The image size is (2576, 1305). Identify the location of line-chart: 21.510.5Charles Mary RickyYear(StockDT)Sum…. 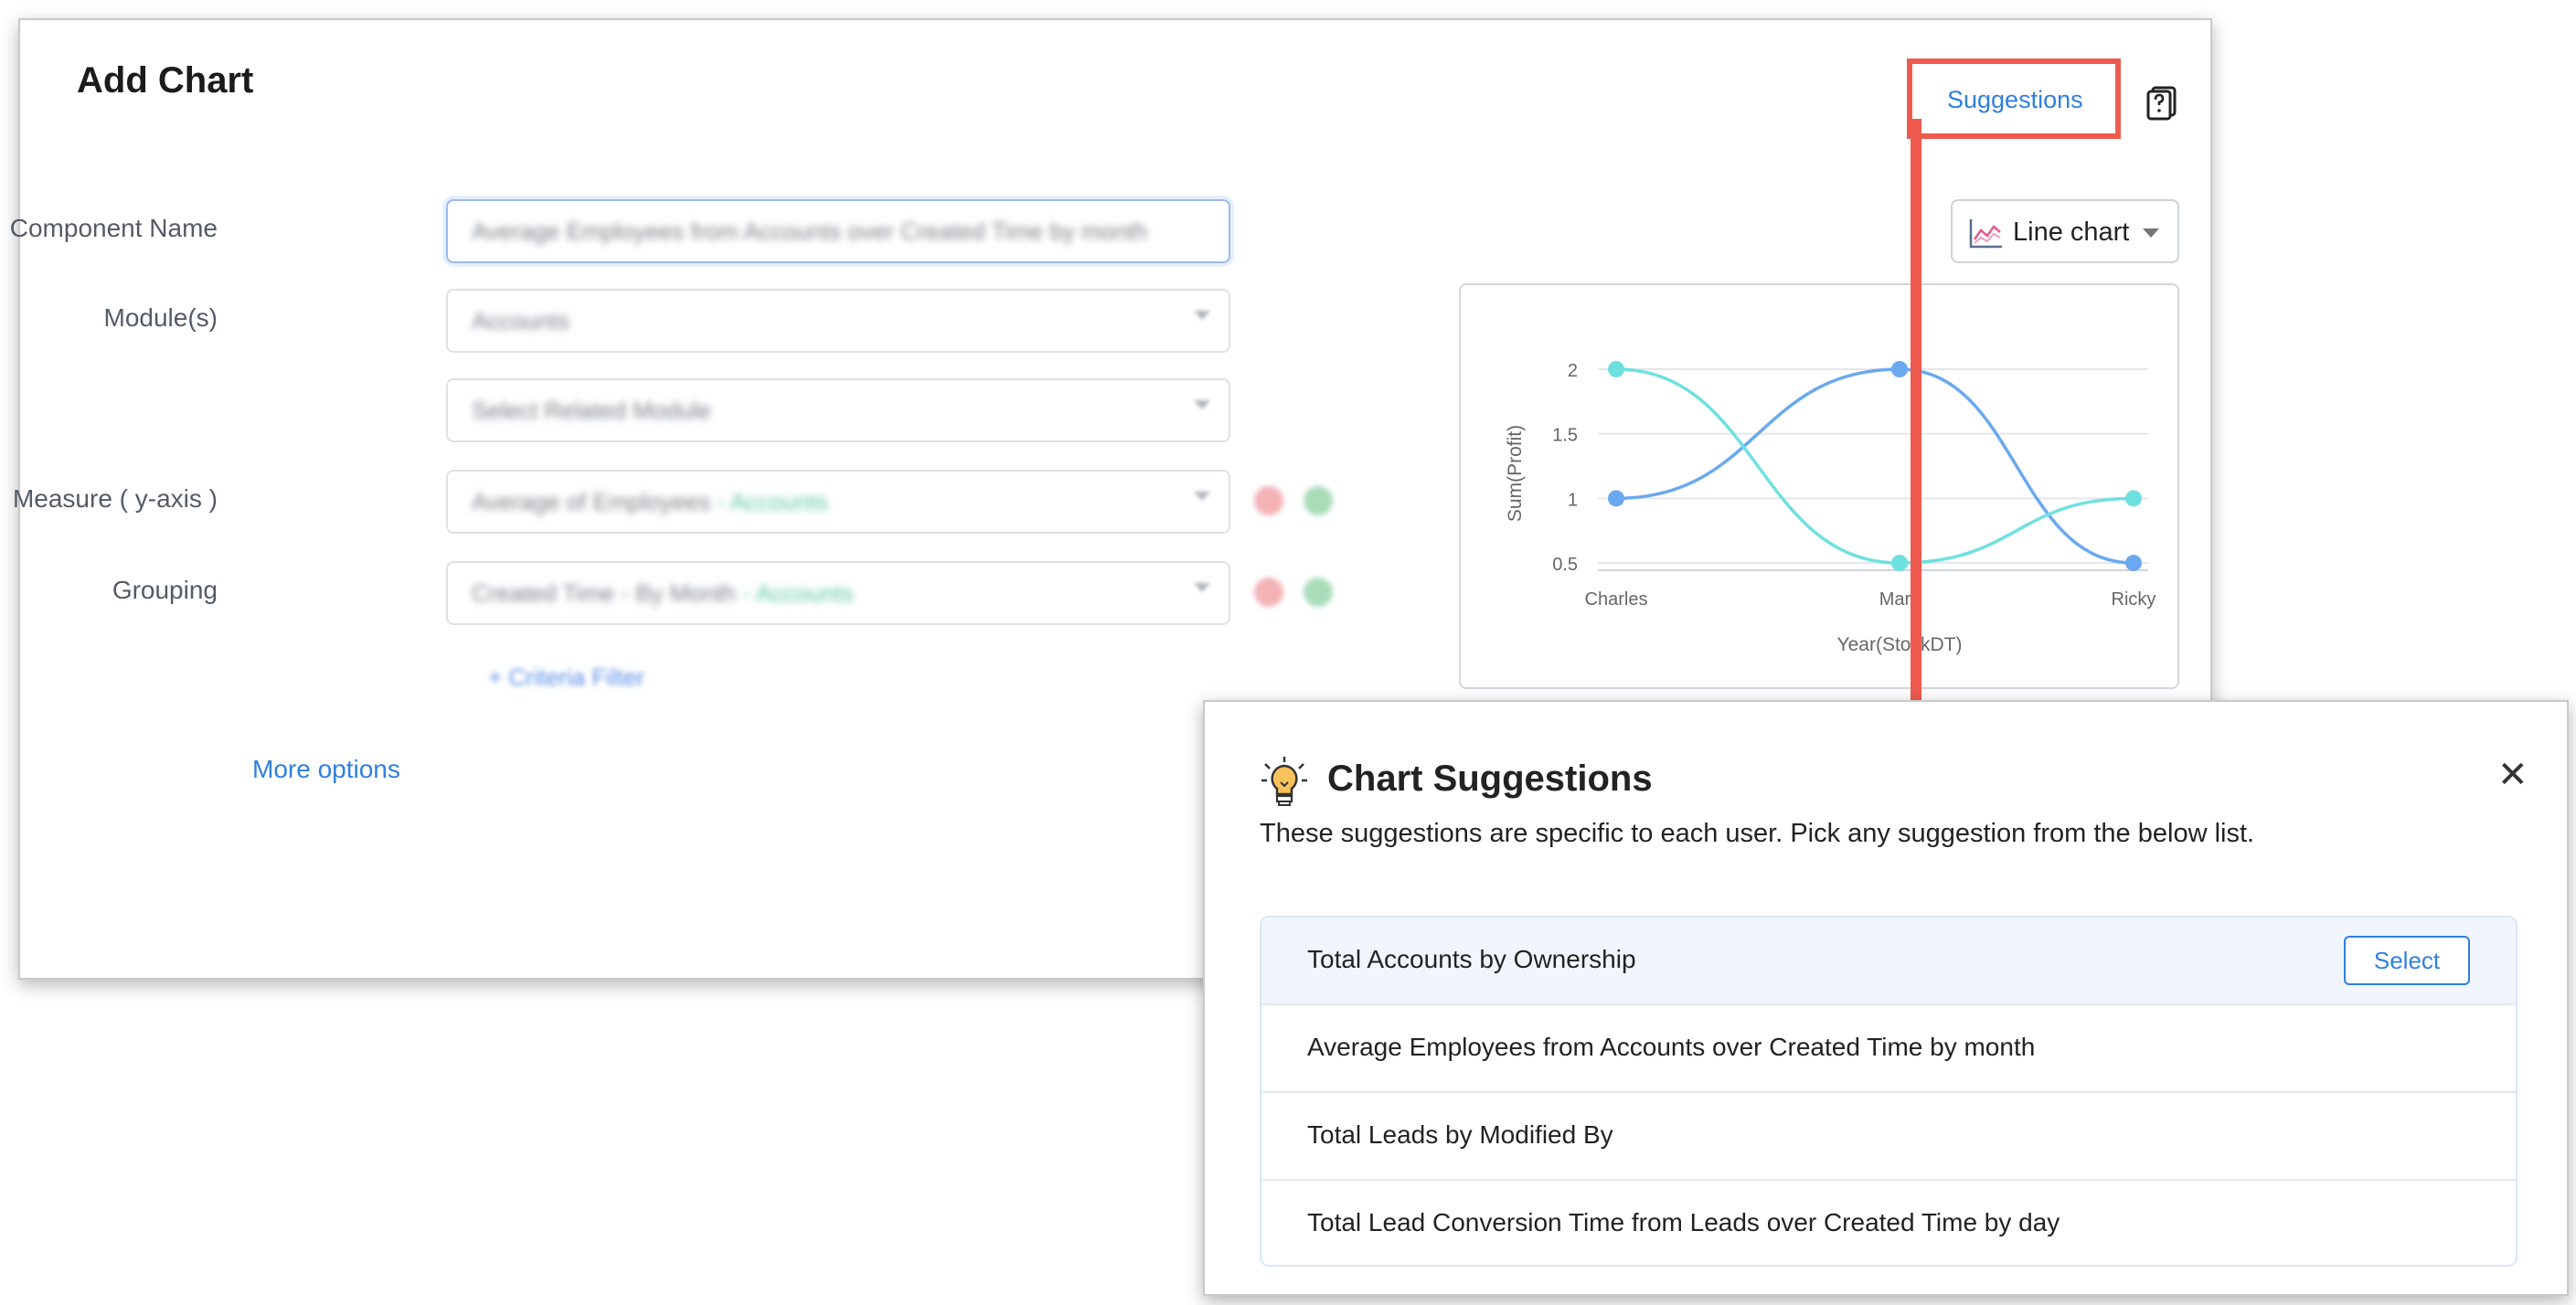
(1830, 508).